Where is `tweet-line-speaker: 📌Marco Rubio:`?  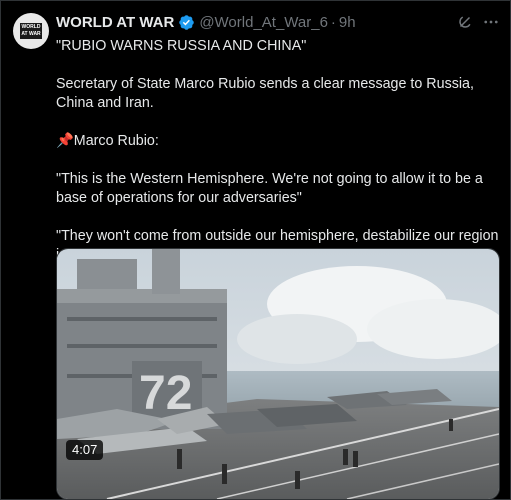
tweet-line-speaker: 📌Marco Rubio: is located at coordinates (107, 141).